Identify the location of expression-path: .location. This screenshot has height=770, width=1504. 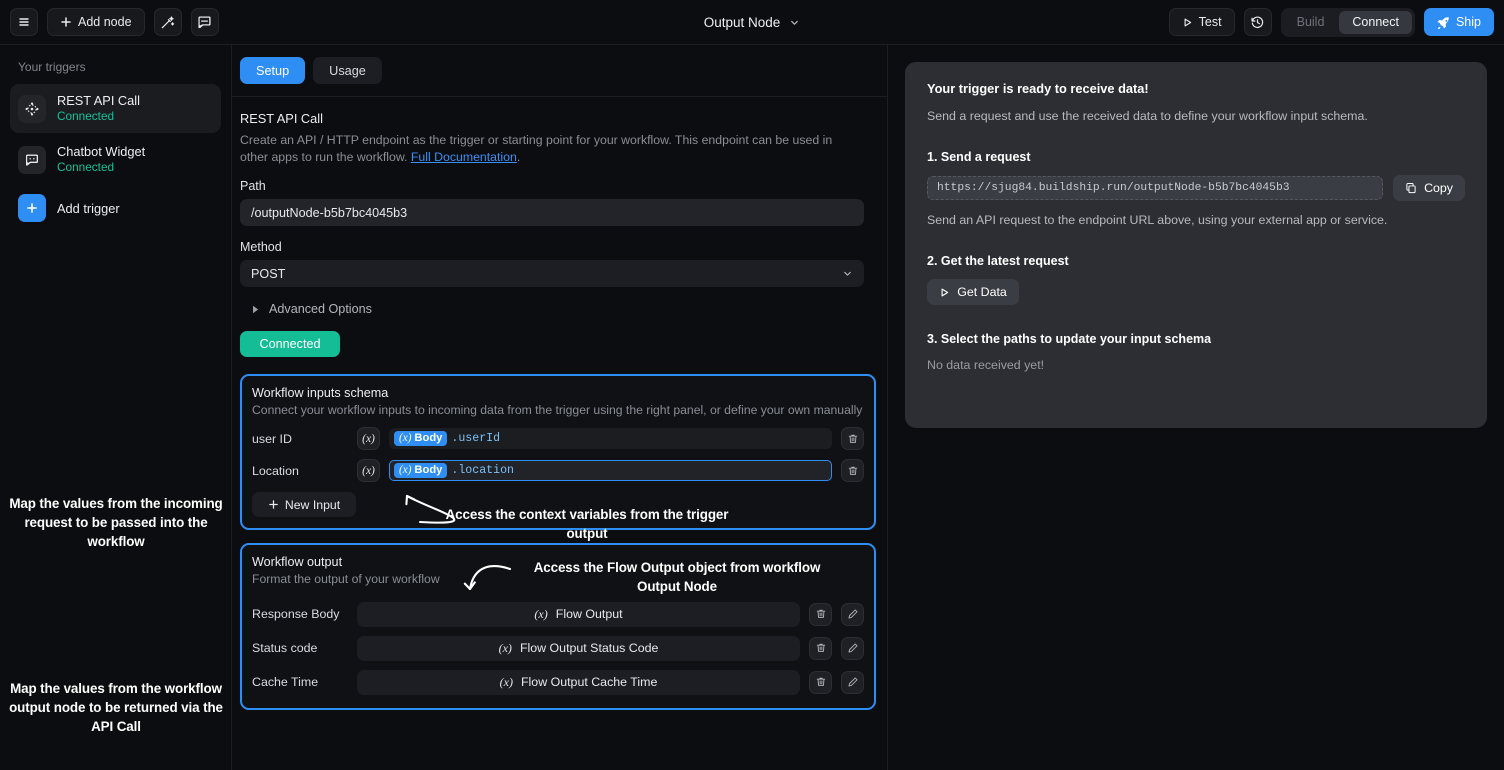
(483, 471).